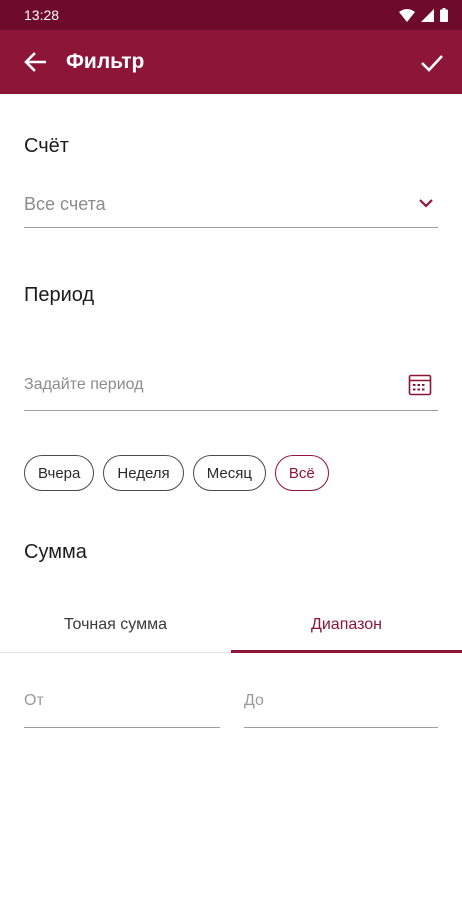 The width and height of the screenshot is (462, 900). Describe the element at coordinates (65, 204) in the screenshot. I see `account-selected-value: Все счета` at that location.